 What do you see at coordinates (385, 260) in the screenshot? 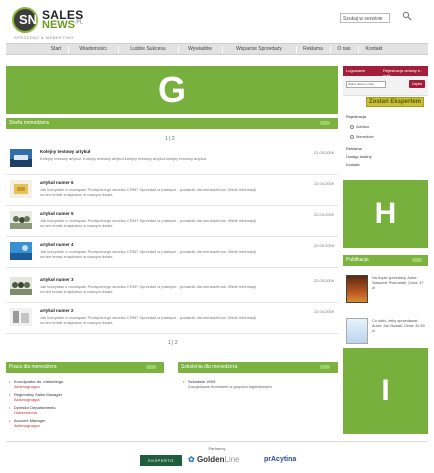
I see `publications-header: Publikacje` at bounding box center [385, 260].